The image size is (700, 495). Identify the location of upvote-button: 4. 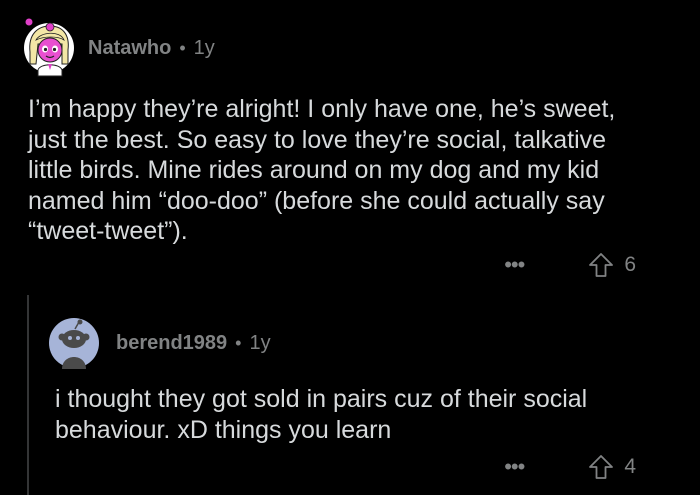
(612, 467).